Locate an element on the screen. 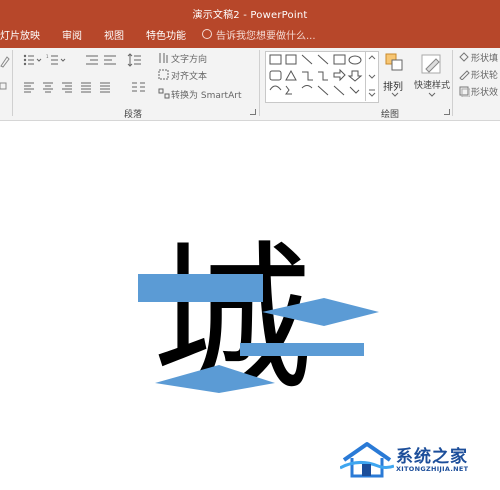  smartart-icon is located at coordinates (164, 94).